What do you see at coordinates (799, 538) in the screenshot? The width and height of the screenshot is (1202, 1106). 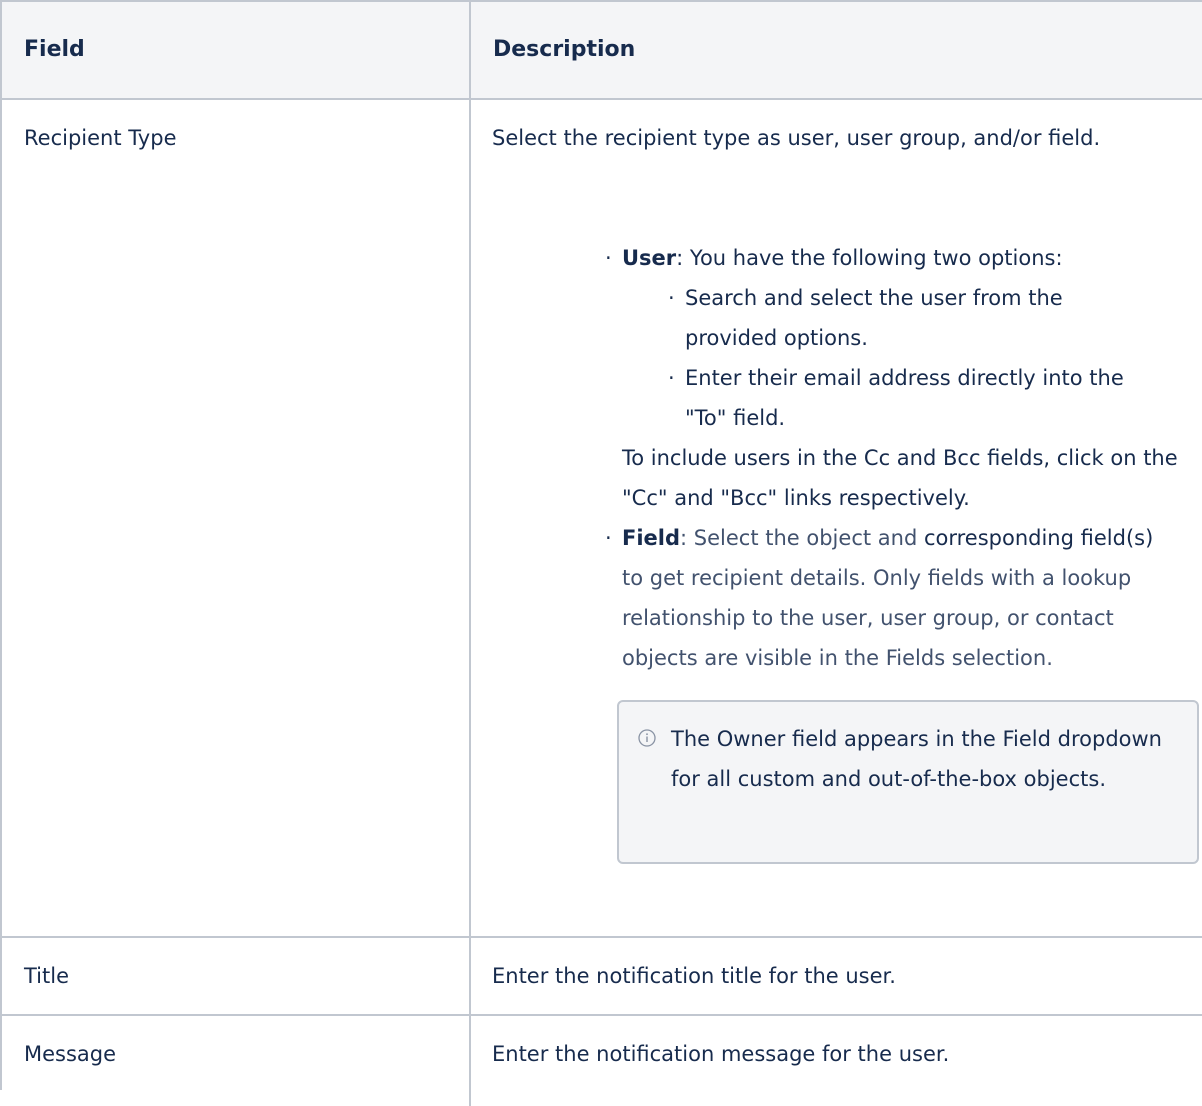 I see `field-text-a: : Select the object and` at bounding box center [799, 538].